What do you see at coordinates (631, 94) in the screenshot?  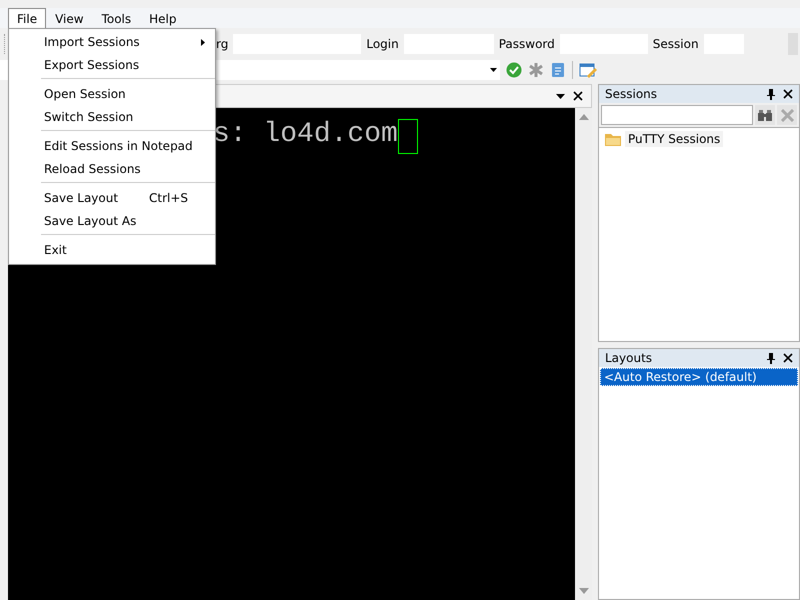 I see `panel-title: Sessions` at bounding box center [631, 94].